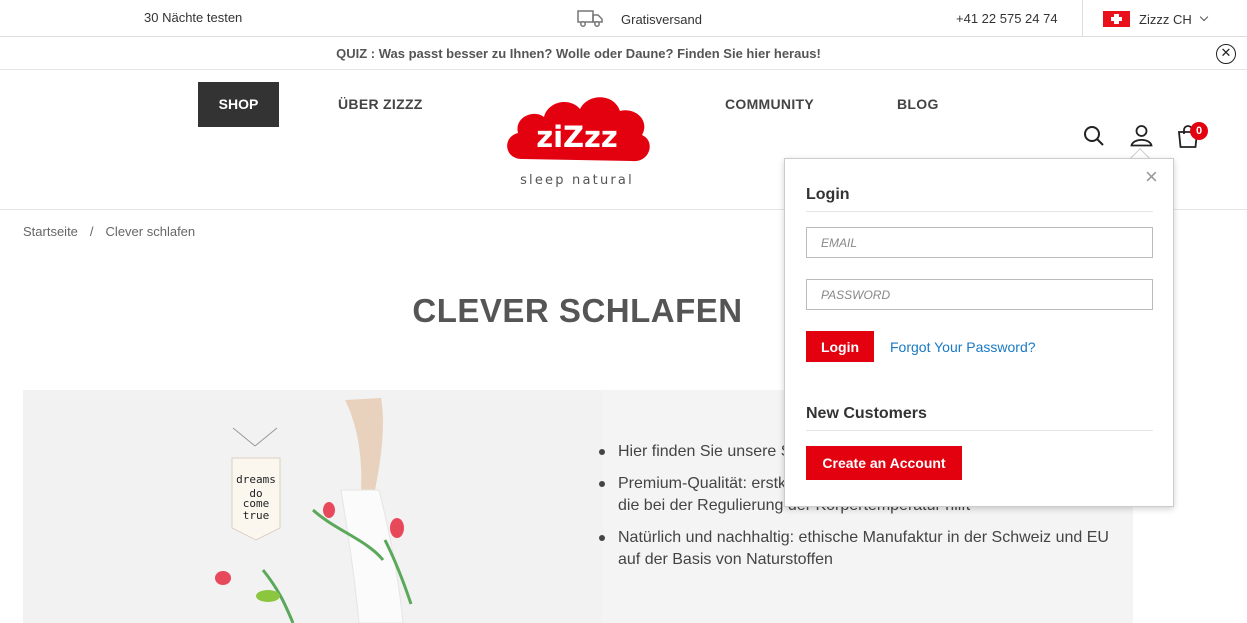  Describe the element at coordinates (1082, 18) in the screenshot. I see `topbar-divider` at that location.